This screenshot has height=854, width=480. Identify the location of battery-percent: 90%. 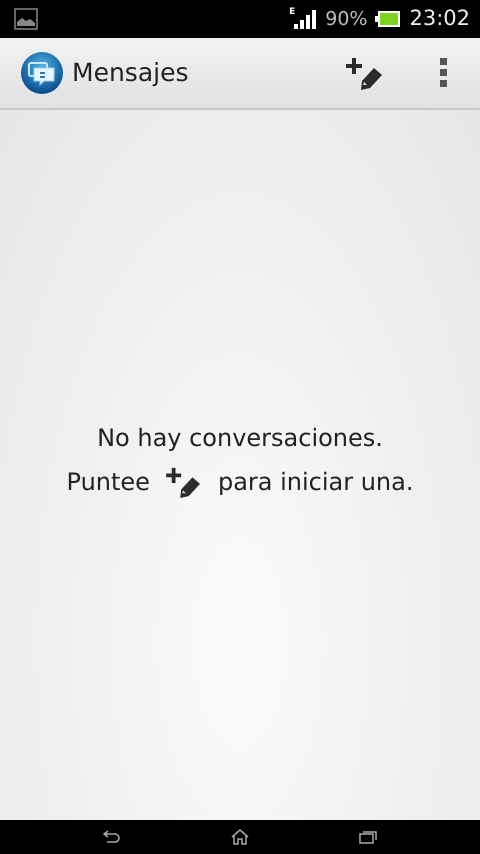
(346, 19).